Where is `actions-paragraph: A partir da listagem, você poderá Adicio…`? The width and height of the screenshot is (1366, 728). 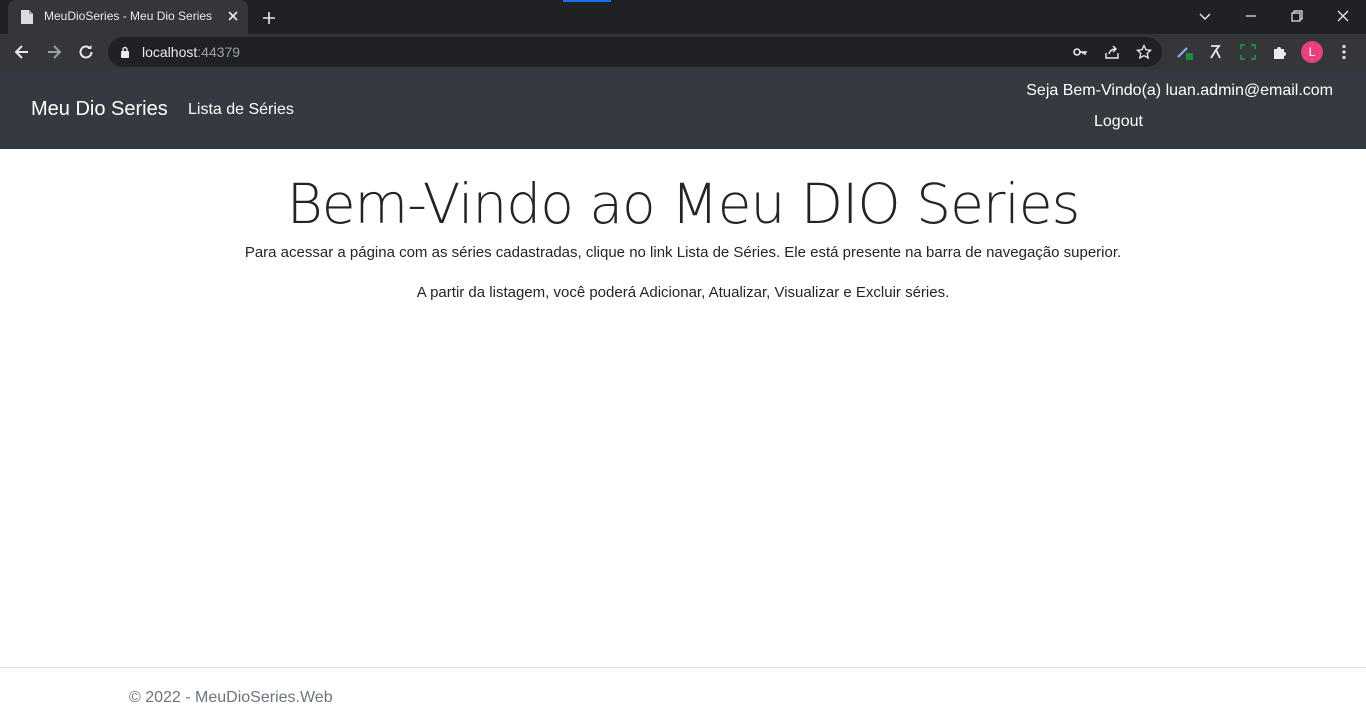 actions-paragraph: A partir da listagem, você poderá Adicio… is located at coordinates (683, 292).